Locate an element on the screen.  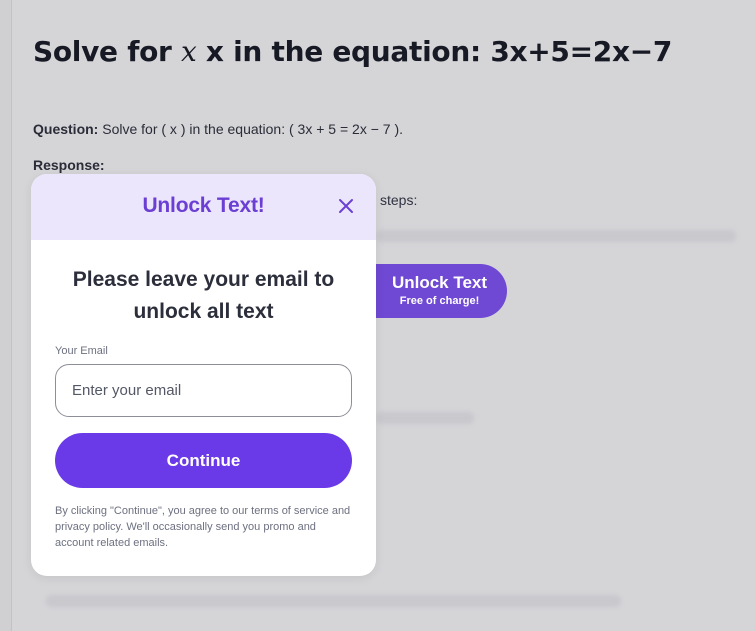
page-title: Solve for x x in the equation: 3x+5=2x−7 is located at coordinates (352, 51).